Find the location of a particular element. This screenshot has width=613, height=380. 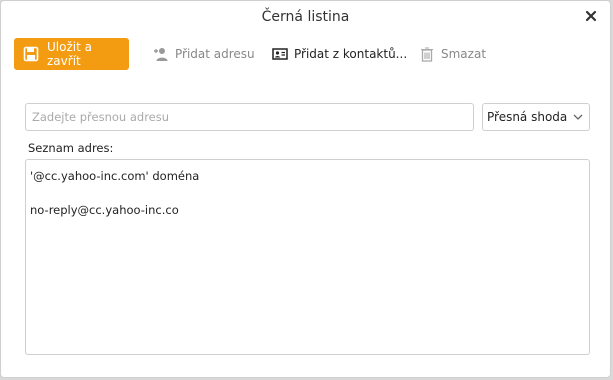

delete-label: Smazat is located at coordinates (464, 54).